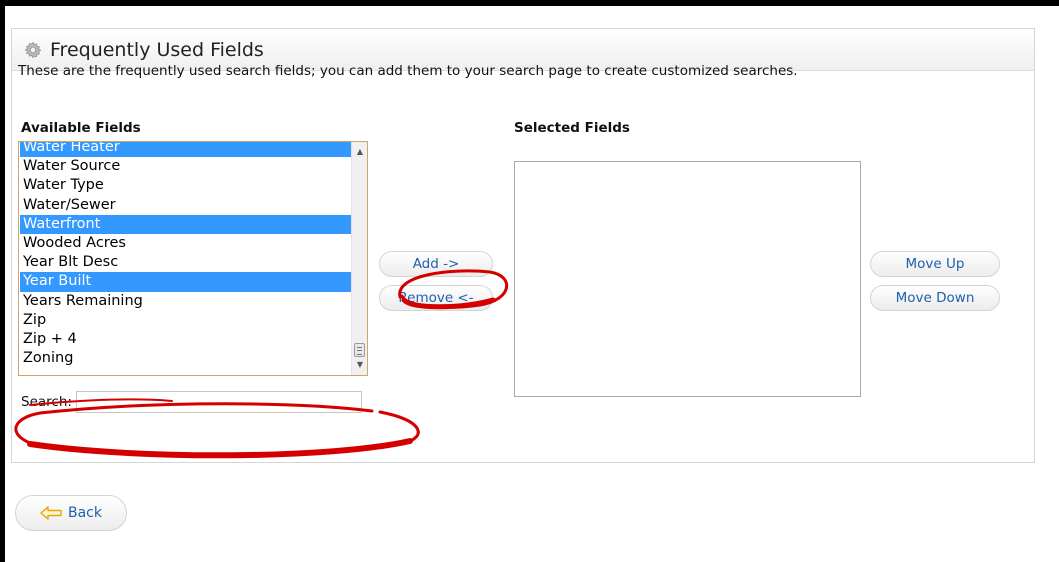 This screenshot has height=562, width=1059. I want to click on selected-fields-label: Selected Fields, so click(572, 128).